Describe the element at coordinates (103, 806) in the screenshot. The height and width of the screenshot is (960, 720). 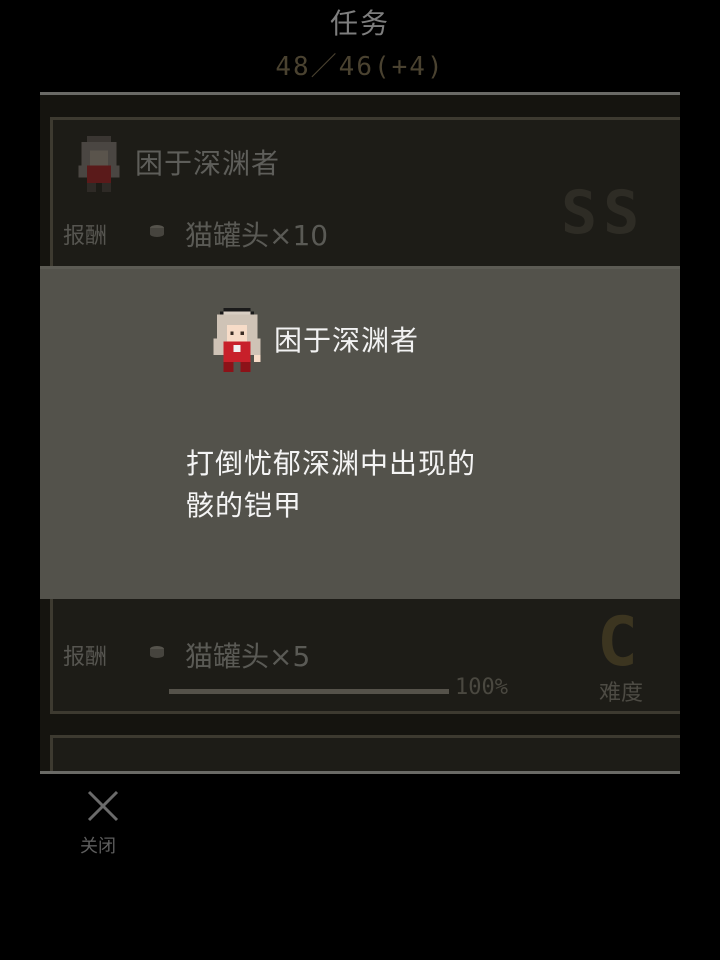
I see `close-x-icon` at that location.